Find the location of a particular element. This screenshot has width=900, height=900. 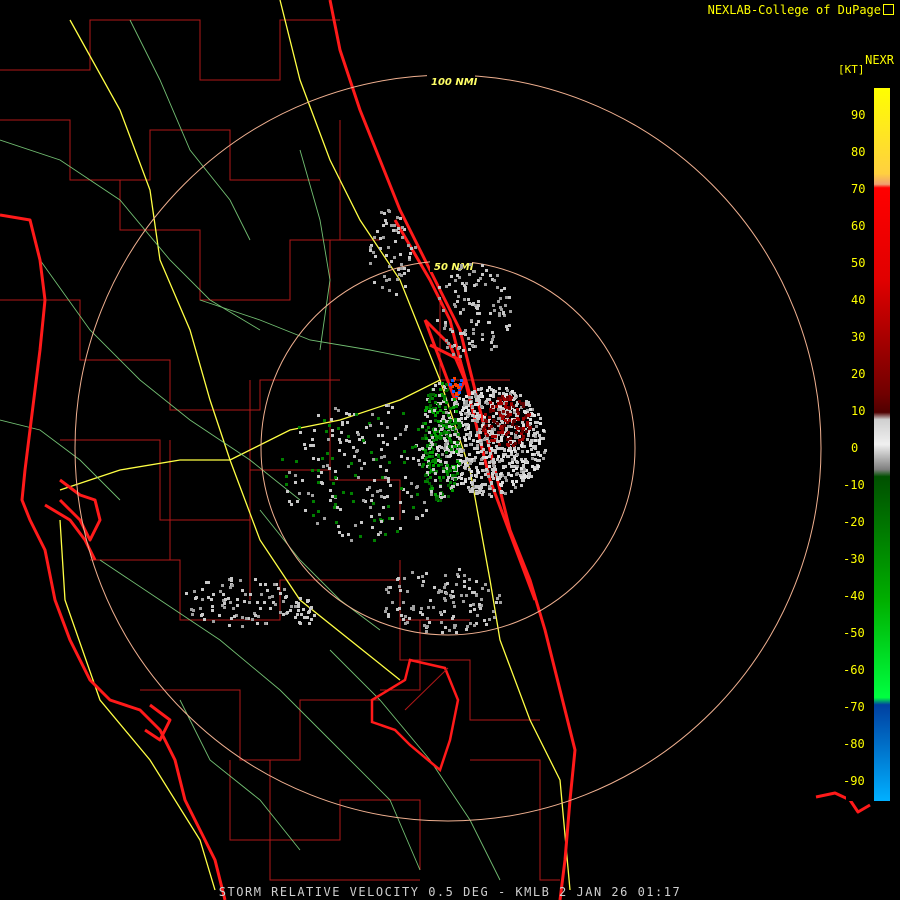

scale-tick: -70 is located at coordinates (854, 707).